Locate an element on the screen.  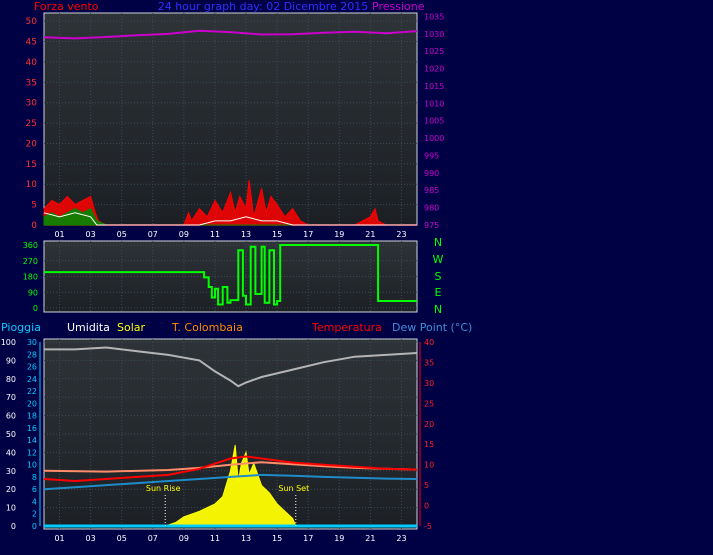
pressure-tick-label: 1010 is located at coordinates (434, 103).